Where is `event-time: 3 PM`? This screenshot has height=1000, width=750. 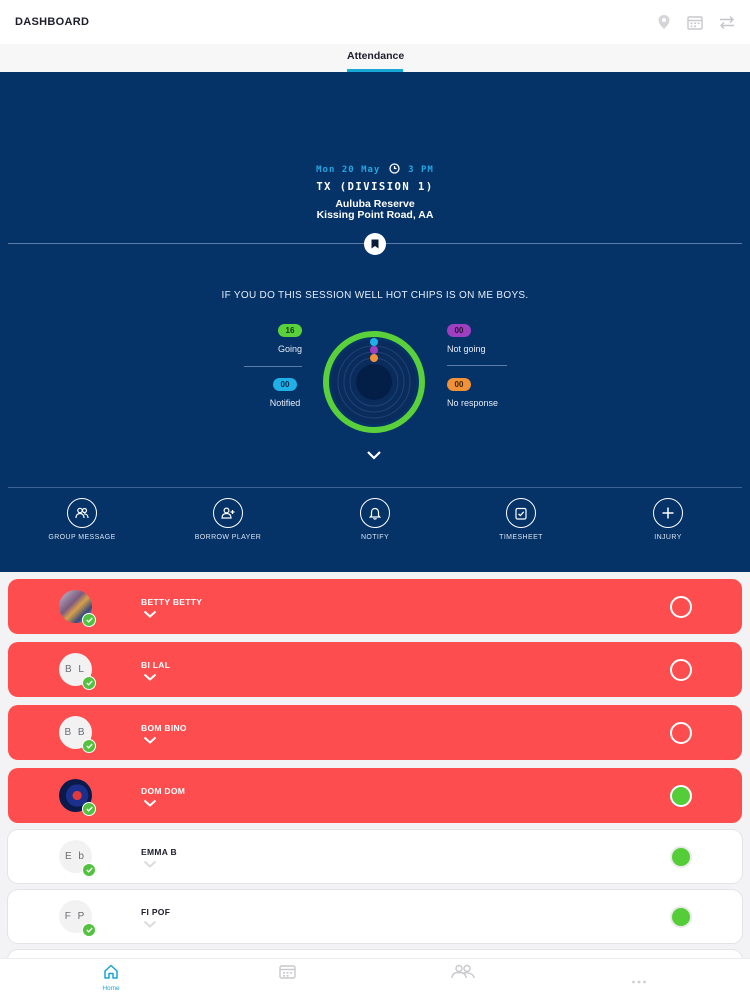
event-time: 3 PM is located at coordinates (421, 170).